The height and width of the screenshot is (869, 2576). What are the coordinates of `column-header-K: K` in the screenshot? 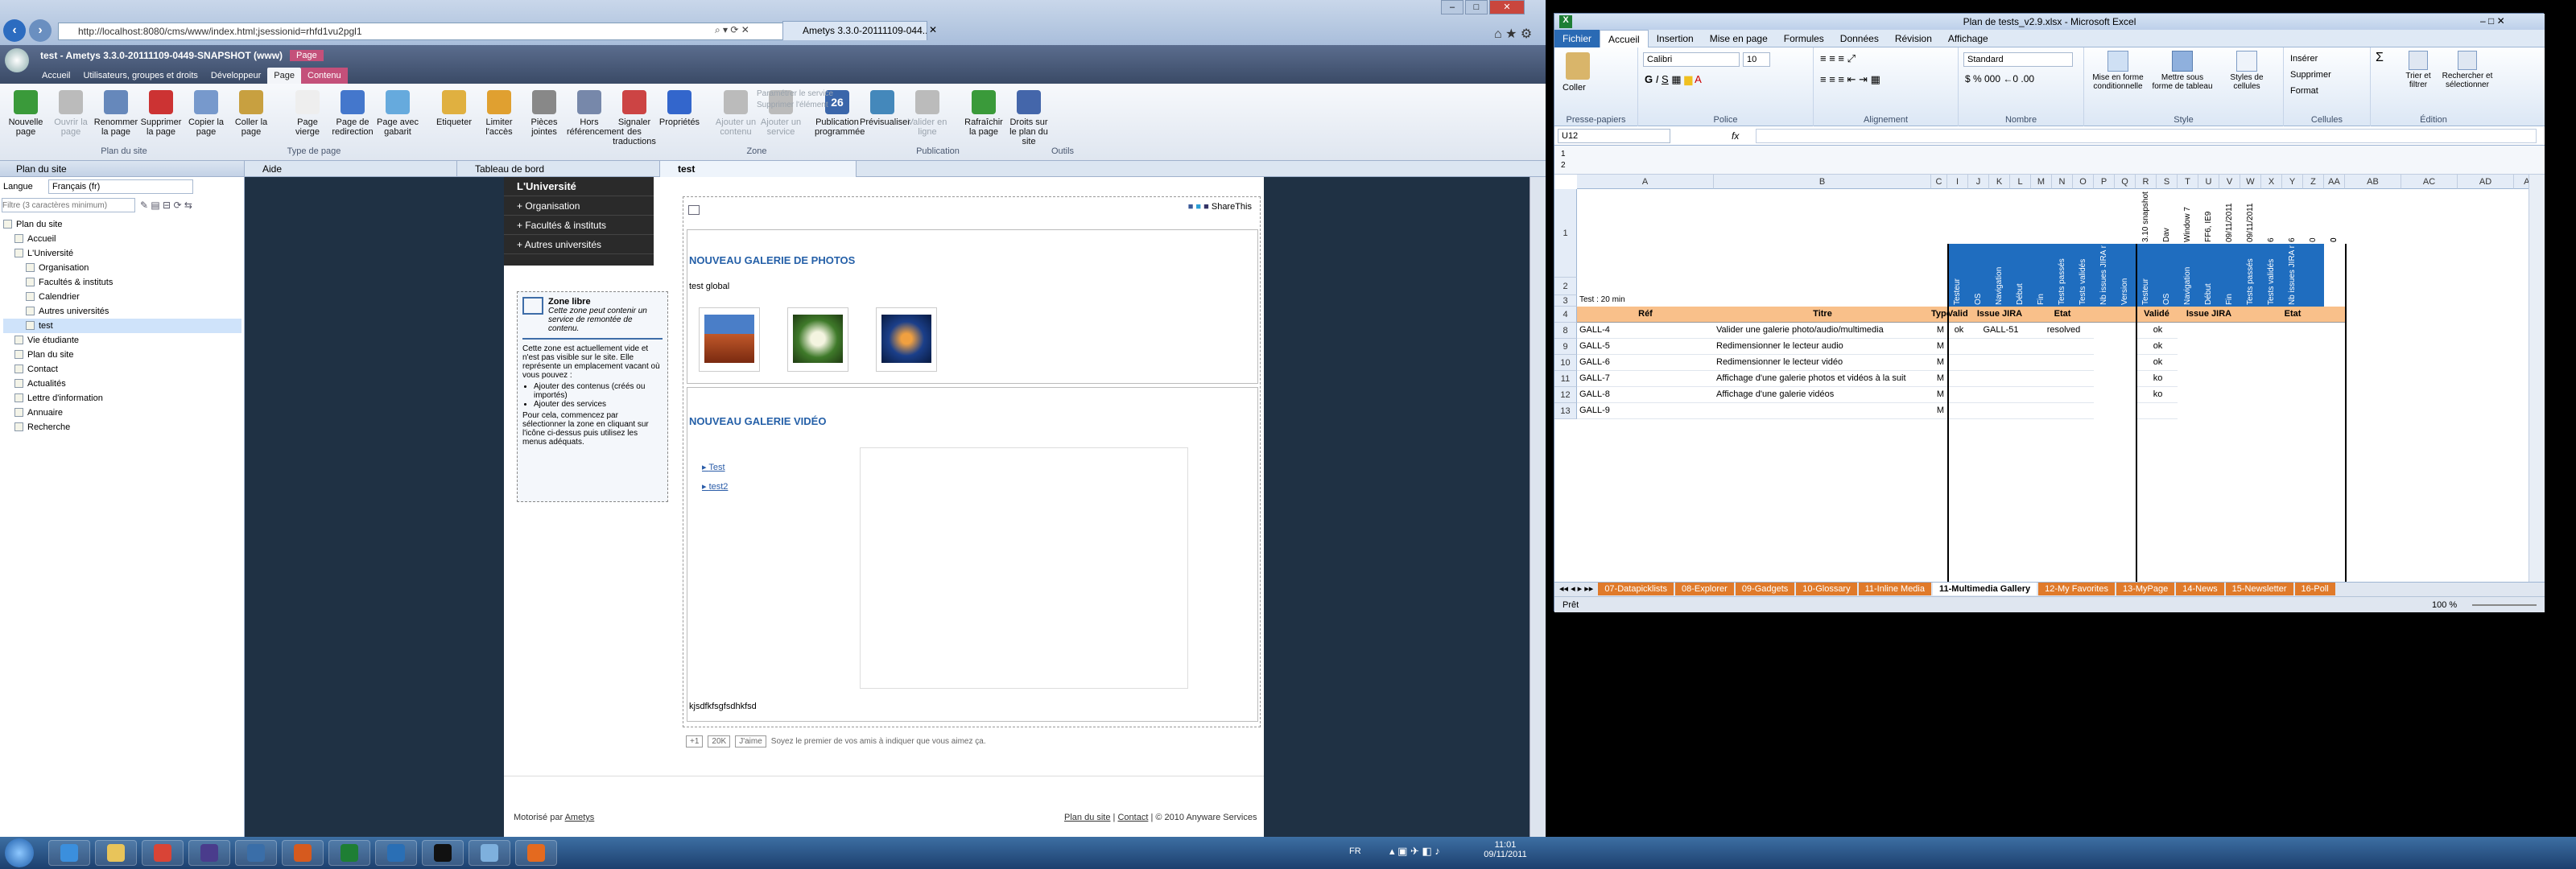 It's located at (1999, 182).